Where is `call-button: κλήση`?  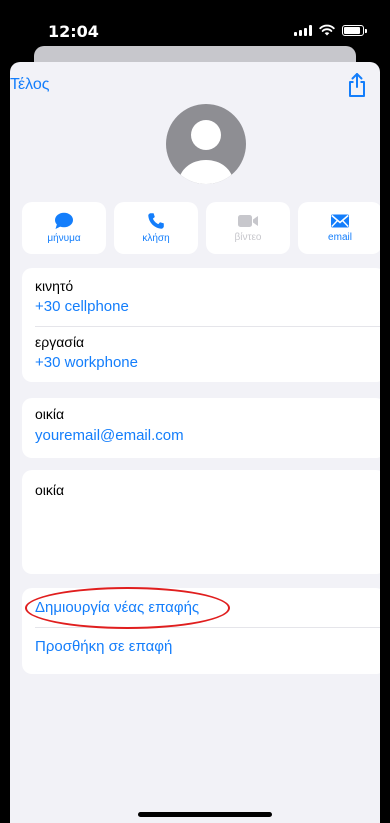 call-button: κλήση is located at coordinates (156, 228).